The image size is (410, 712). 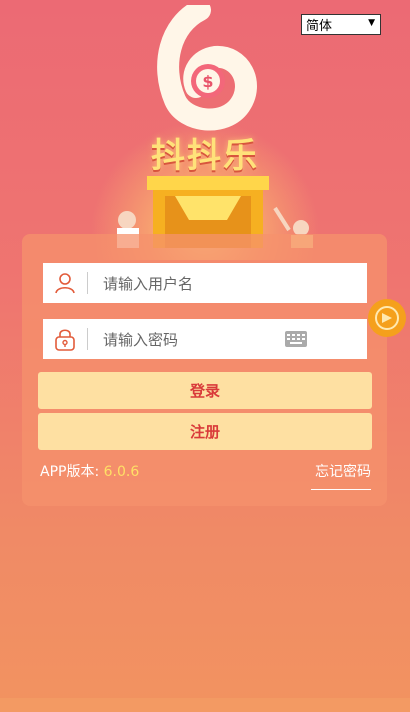 I want to click on password-placeholder: 请输入密码, so click(x=141, y=339).